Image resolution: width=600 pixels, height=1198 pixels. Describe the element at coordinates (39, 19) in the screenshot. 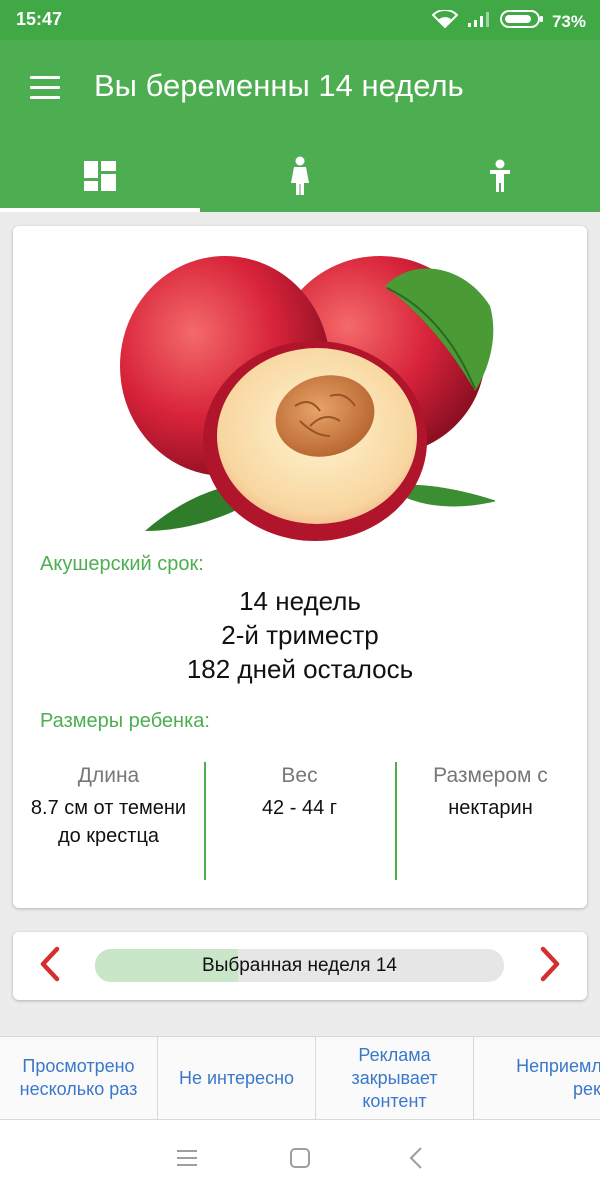

I see `status-time: 15:47` at that location.